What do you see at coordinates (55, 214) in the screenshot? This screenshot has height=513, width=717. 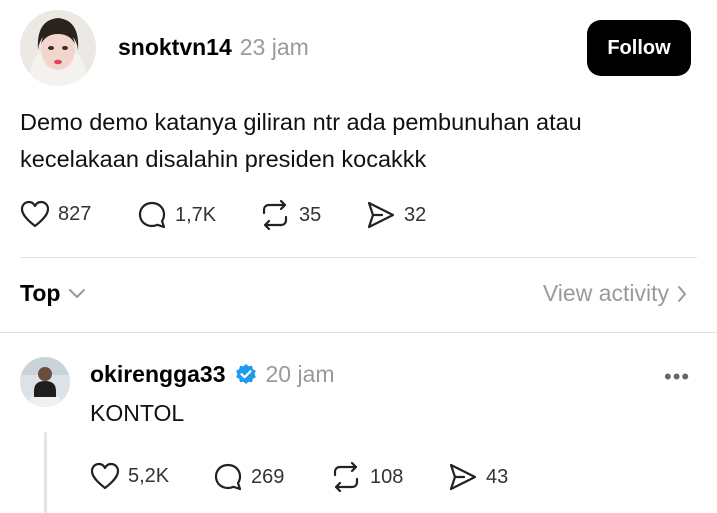 I see `like-button: 827` at bounding box center [55, 214].